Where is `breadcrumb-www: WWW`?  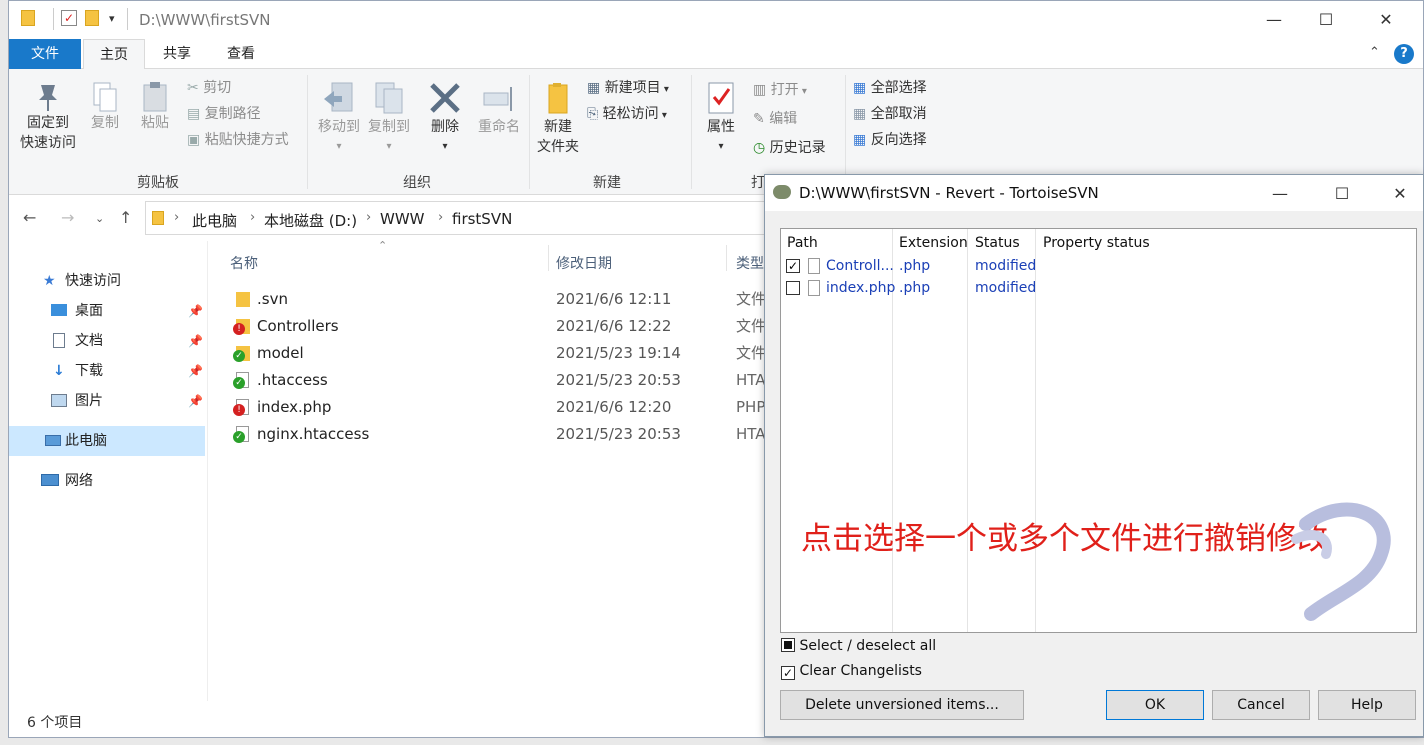
breadcrumb-www: WWW is located at coordinates (402, 219).